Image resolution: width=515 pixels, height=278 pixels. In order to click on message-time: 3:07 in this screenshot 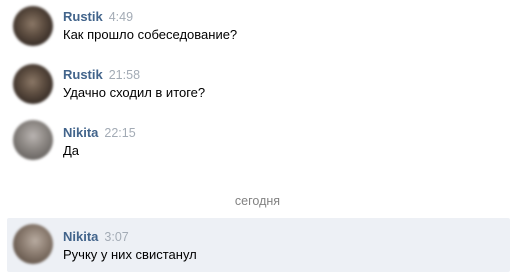, I will do `click(116, 237)`.